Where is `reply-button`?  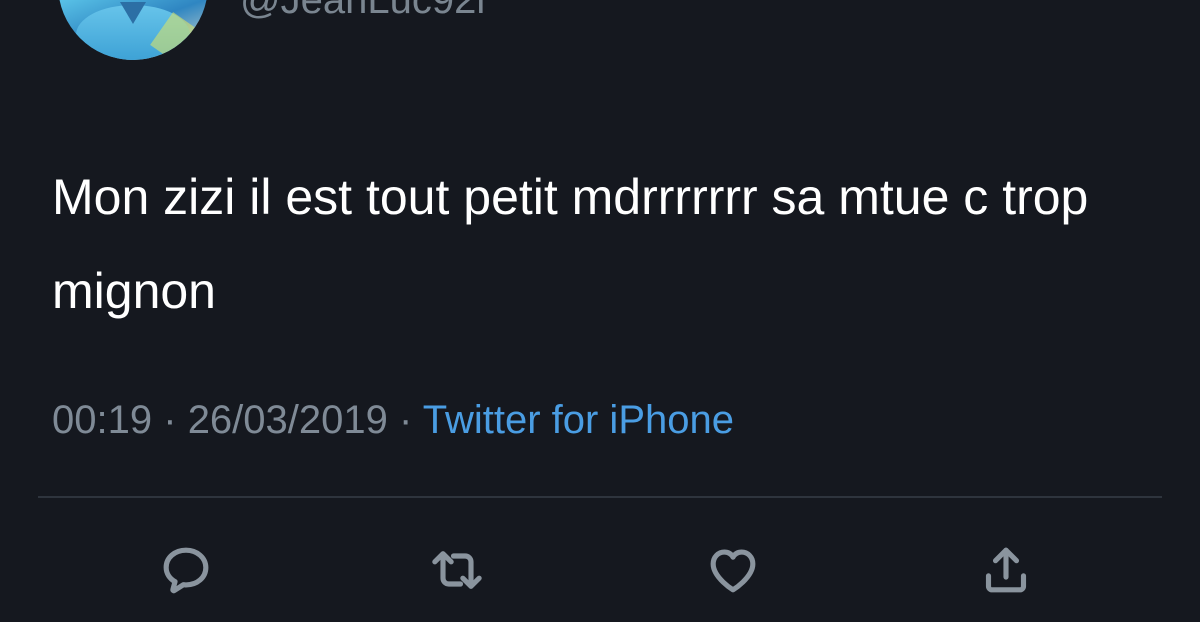
reply-button is located at coordinates (186, 570).